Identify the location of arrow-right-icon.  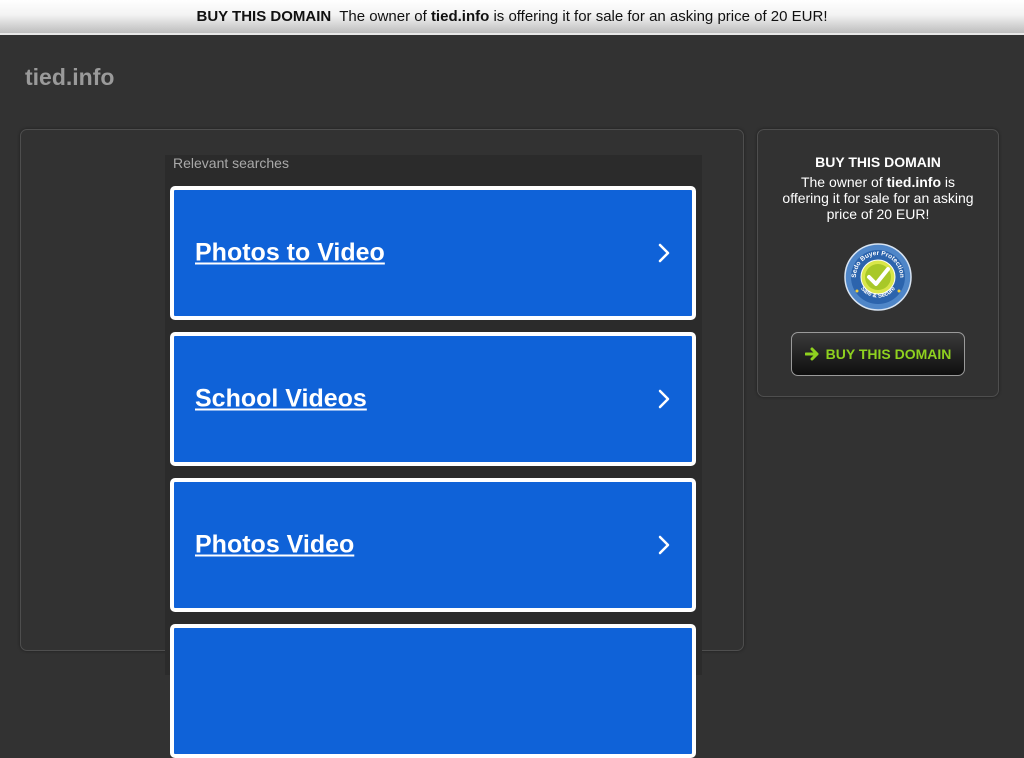
(811, 354).